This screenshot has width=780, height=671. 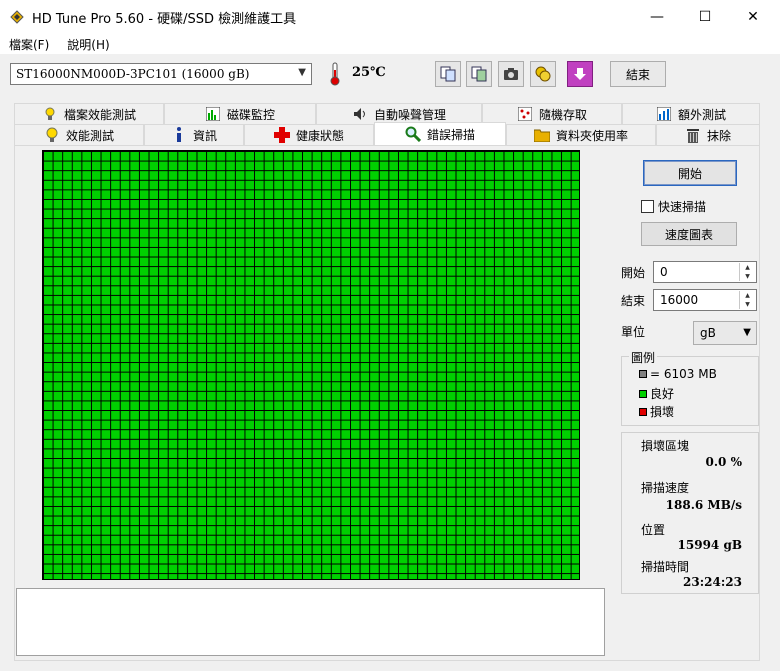 I want to click on tab-random-access: 隨機存取, so click(x=552, y=113).